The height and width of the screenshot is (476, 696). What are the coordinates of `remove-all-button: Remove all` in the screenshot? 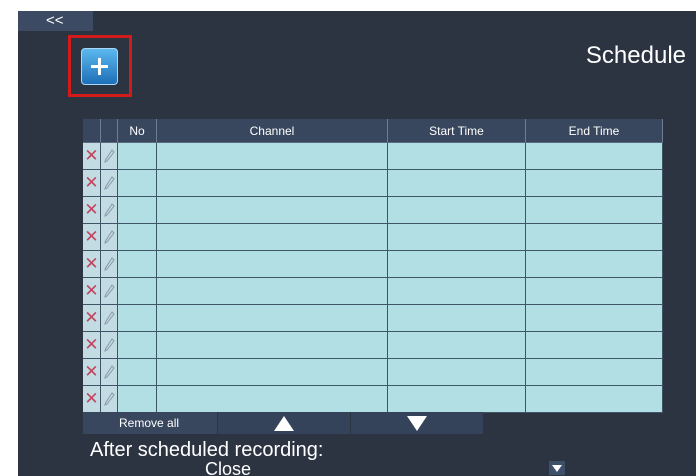 It's located at (150, 423).